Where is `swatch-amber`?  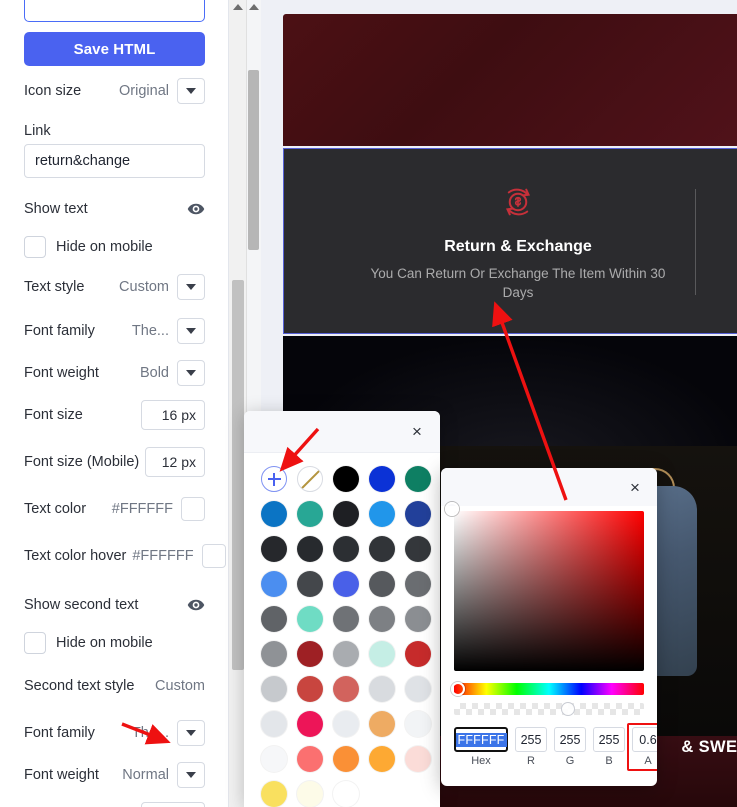
swatch-amber is located at coordinates (382, 759).